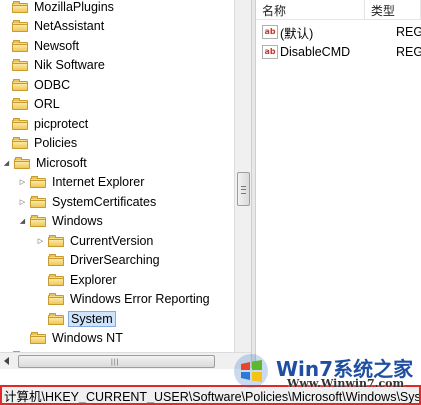 The image size is (421, 405). What do you see at coordinates (6, 361) in the screenshot?
I see `scroll-left-arrow-icon` at bounding box center [6, 361].